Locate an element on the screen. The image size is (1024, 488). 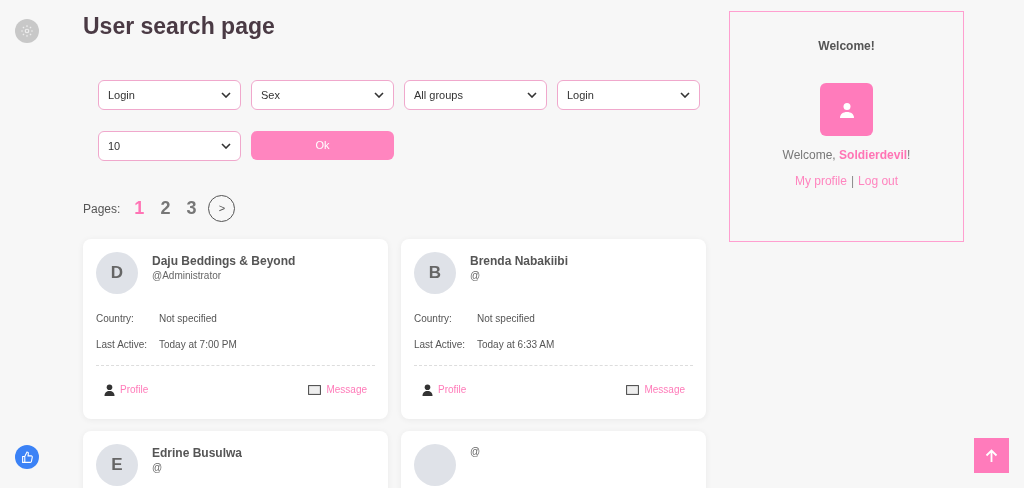
welcome-greeting: Welcome, Soldierdevil! is located at coordinates (846, 155).